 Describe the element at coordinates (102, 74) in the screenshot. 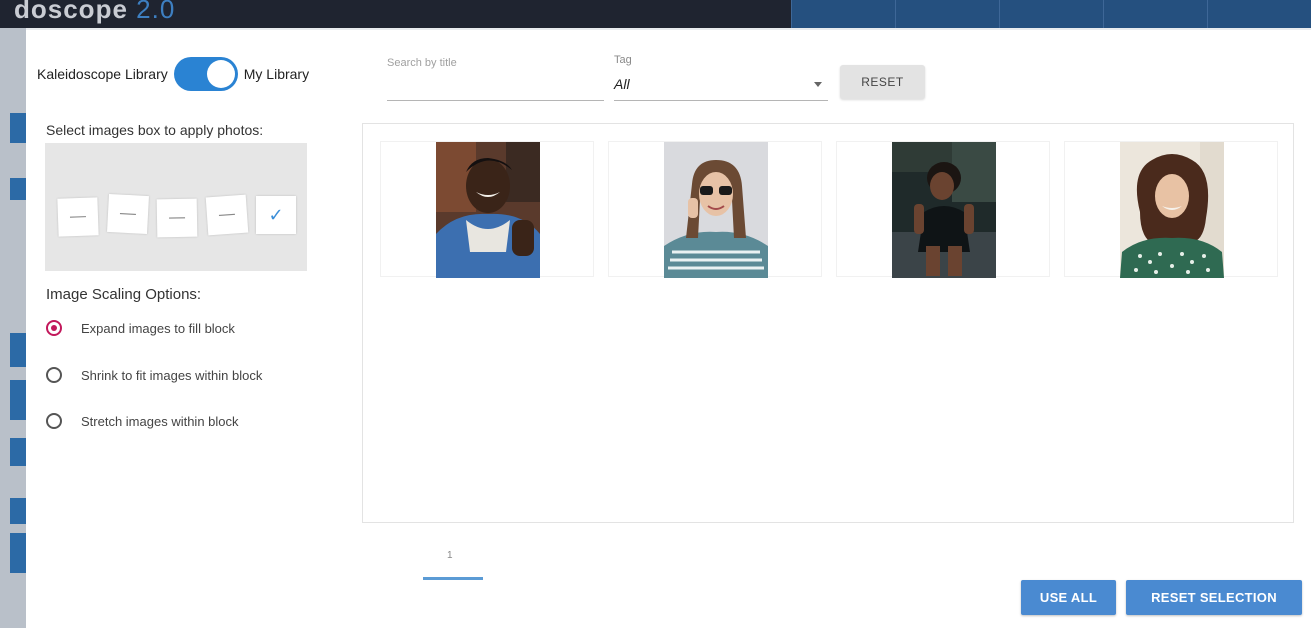

I see `kaleidoscope-library-label: Kaleidoscope Library` at that location.